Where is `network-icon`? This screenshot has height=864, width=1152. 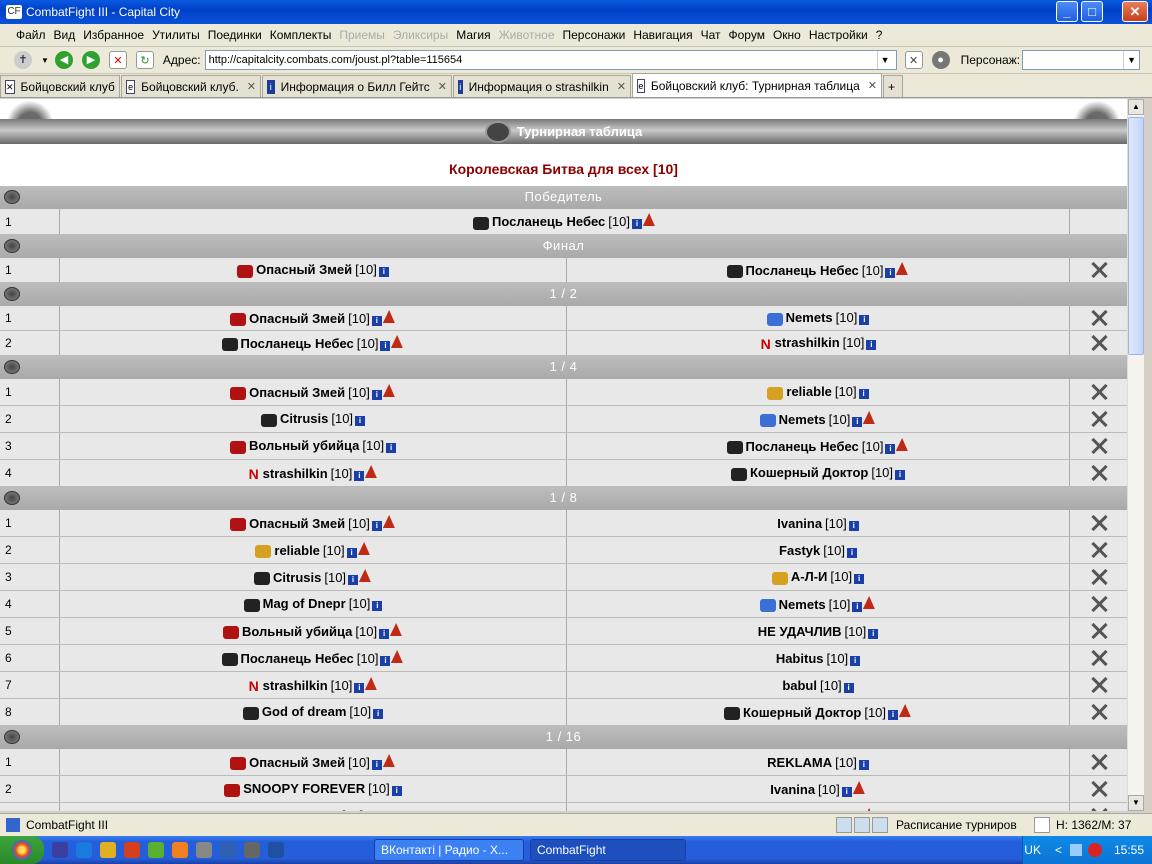 network-icon is located at coordinates (1075, 850).